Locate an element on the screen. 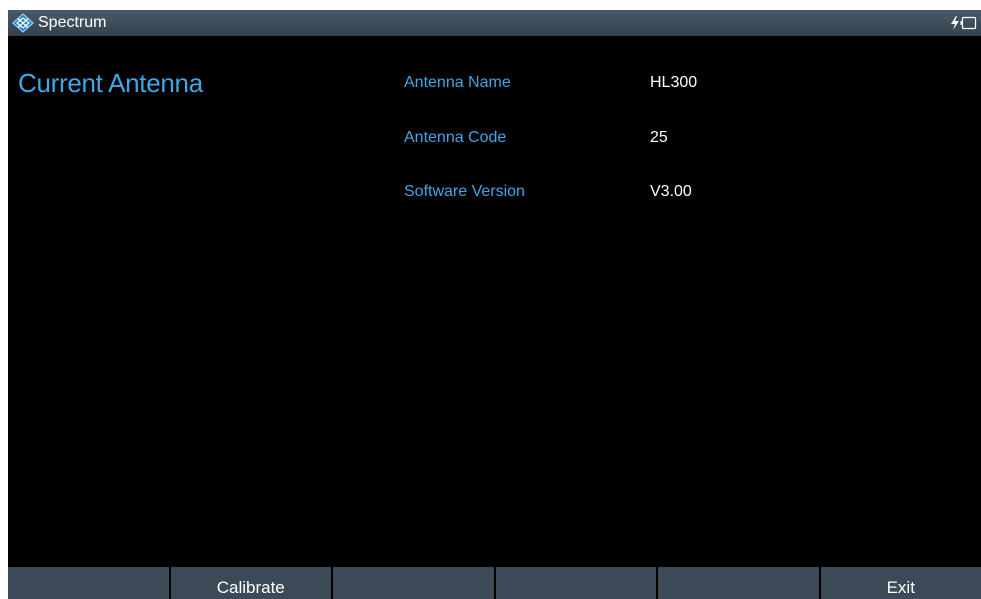 The width and height of the screenshot is (981, 599). lightning-icon is located at coordinates (955, 23).